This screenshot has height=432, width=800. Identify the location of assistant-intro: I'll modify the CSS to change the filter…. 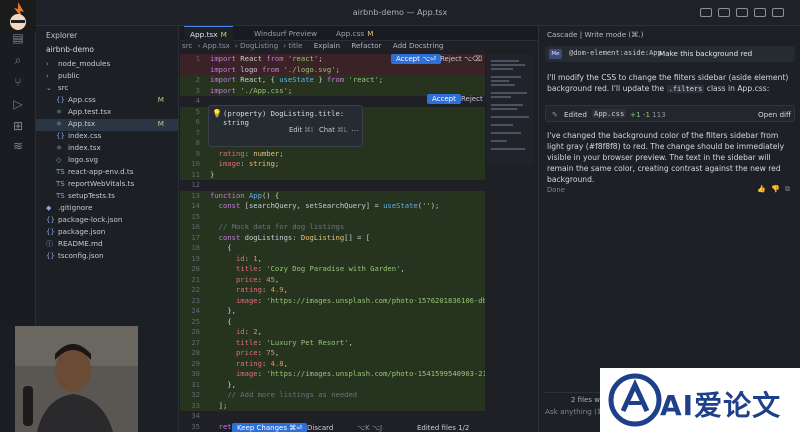
(670, 83).